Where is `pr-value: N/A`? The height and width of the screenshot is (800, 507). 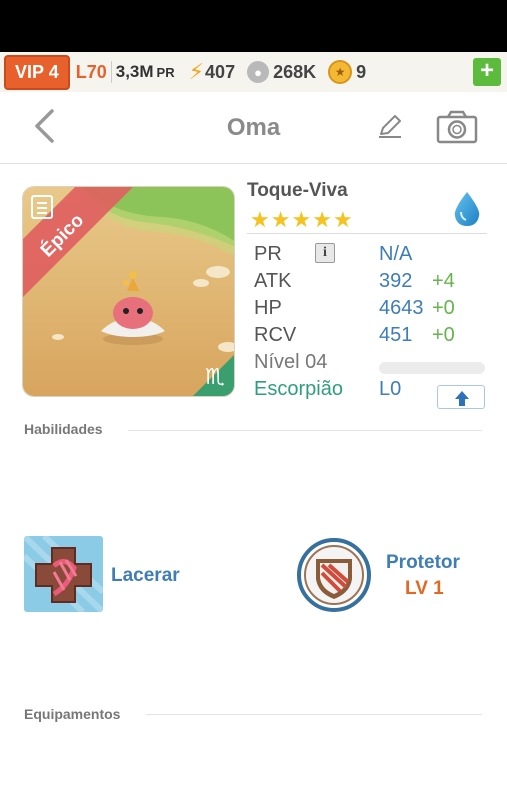 pr-value: N/A is located at coordinates (396, 254).